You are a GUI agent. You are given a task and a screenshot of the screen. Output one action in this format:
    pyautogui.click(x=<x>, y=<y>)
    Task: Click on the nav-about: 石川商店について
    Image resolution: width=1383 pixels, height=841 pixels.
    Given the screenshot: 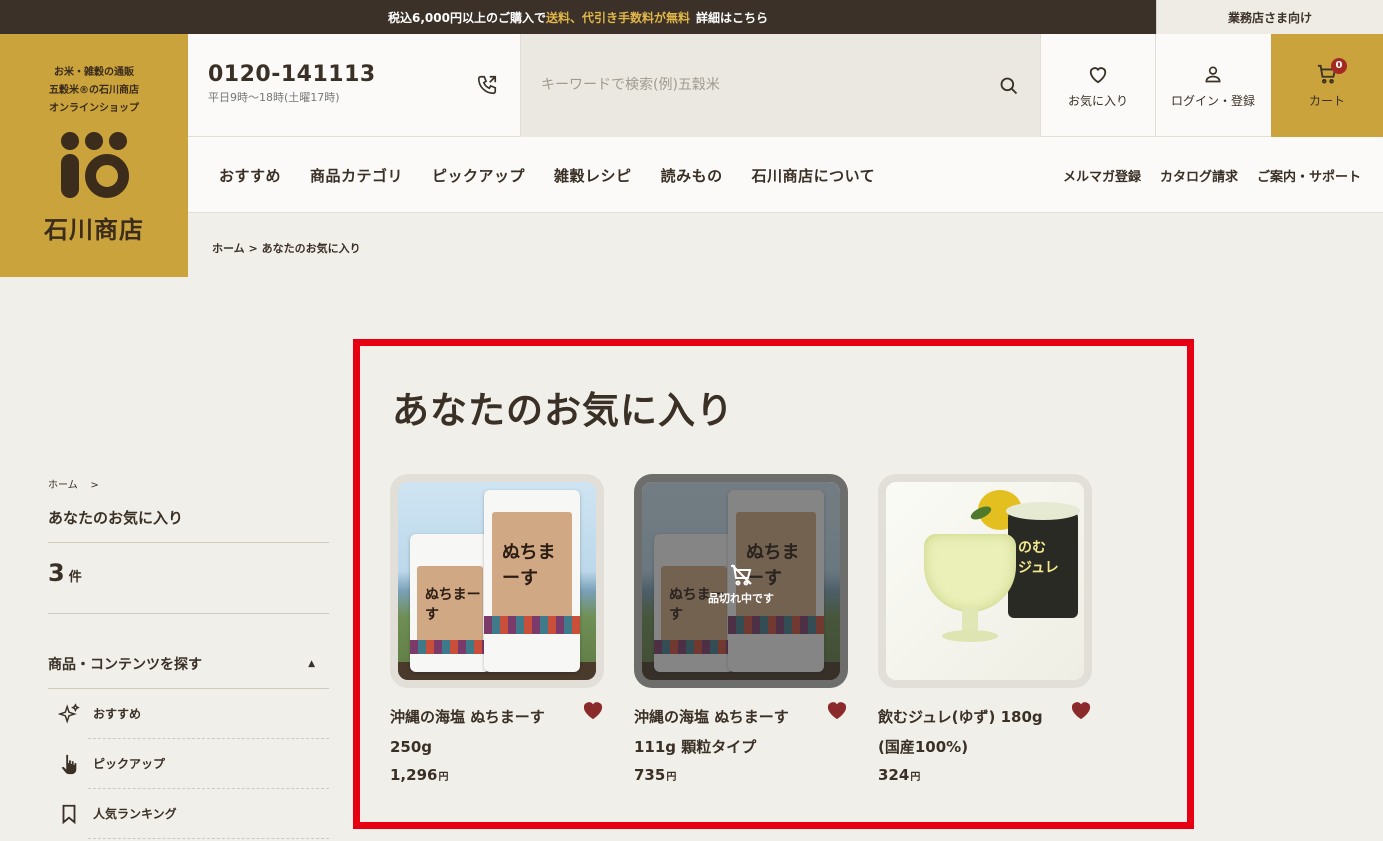 What is the action you would take?
    pyautogui.click(x=814, y=175)
    